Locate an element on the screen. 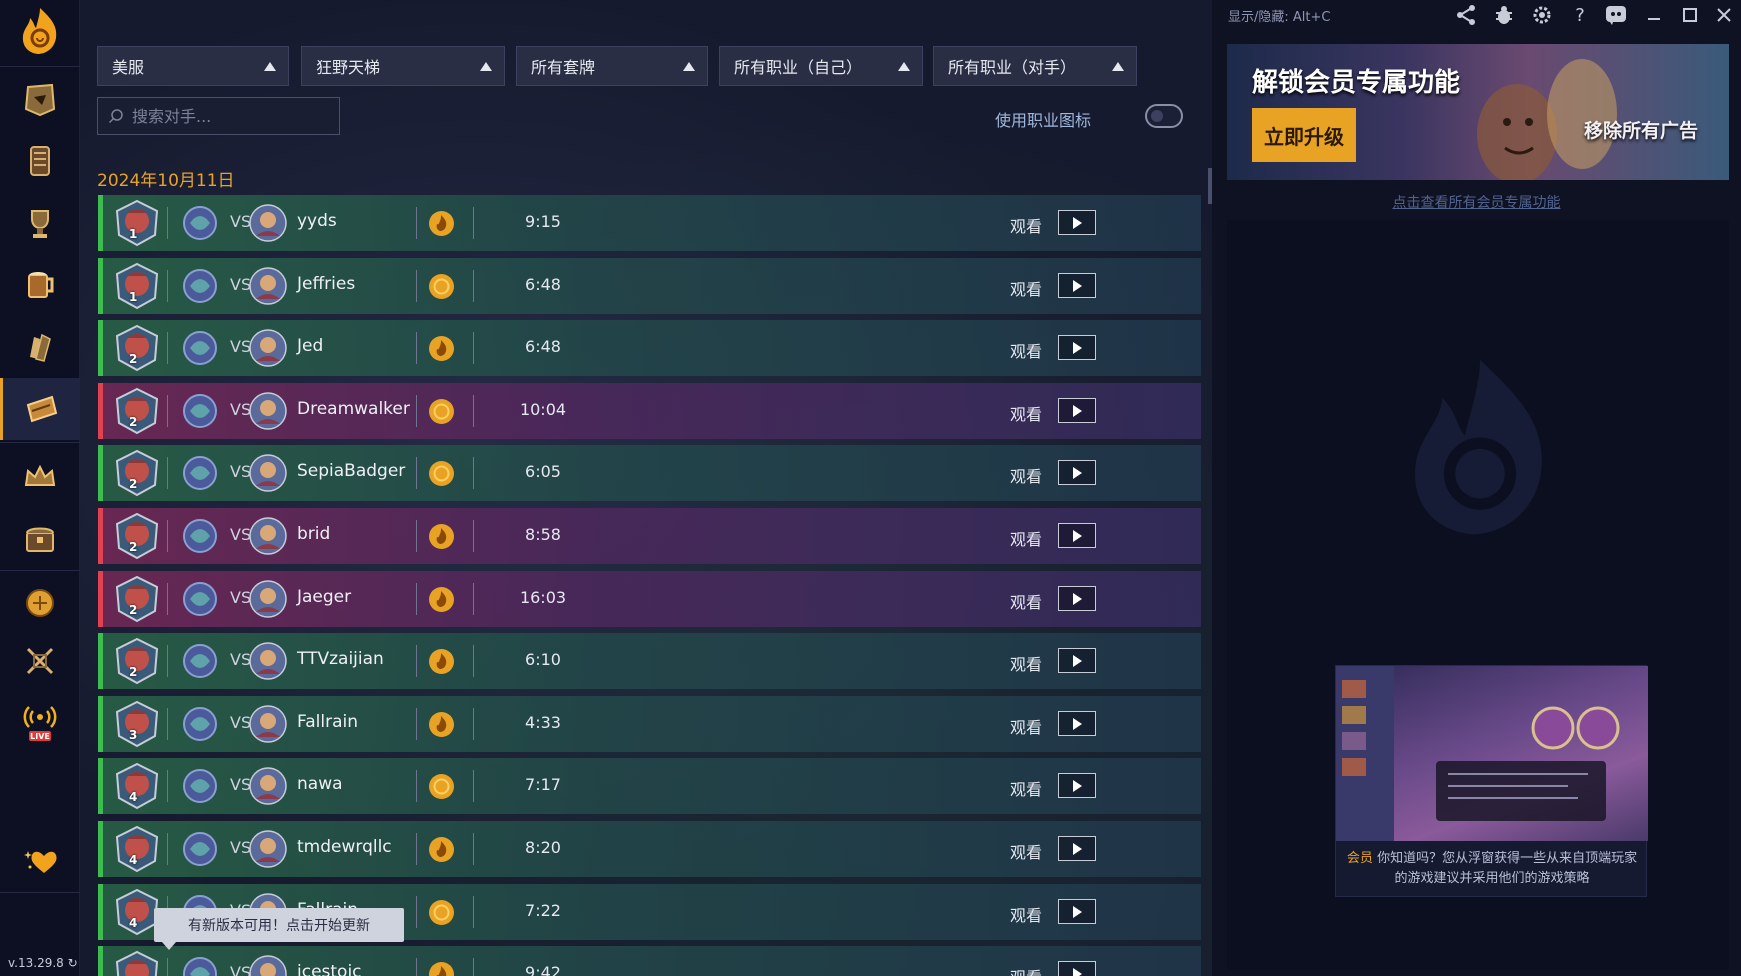  live-broadcast-icon: LIVE is located at coordinates (40, 723).